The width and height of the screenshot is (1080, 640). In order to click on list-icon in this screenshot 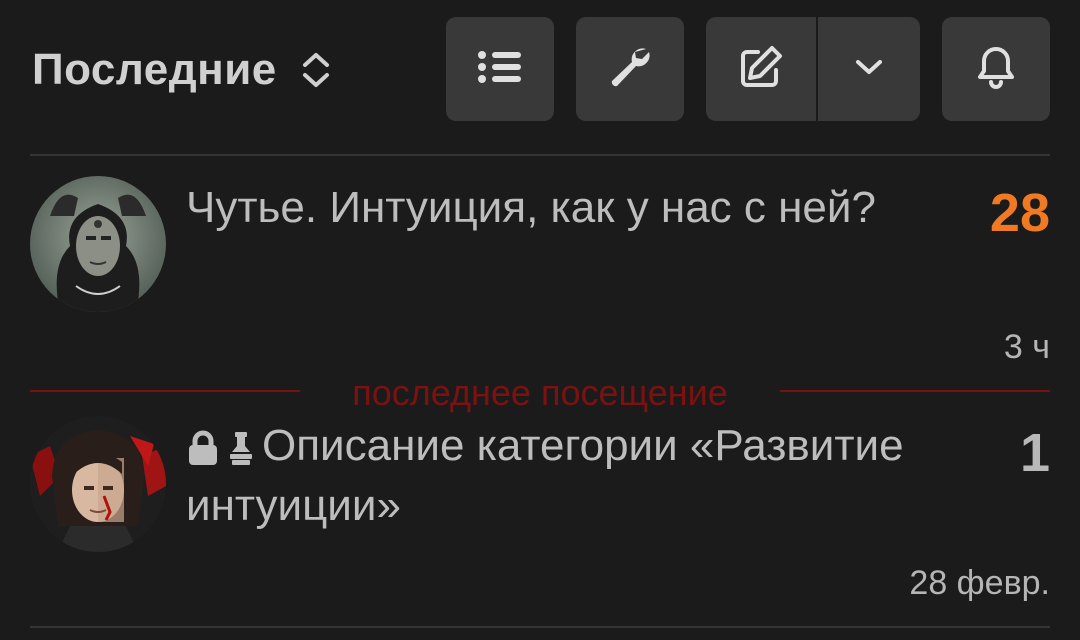, I will do `click(500, 69)`.